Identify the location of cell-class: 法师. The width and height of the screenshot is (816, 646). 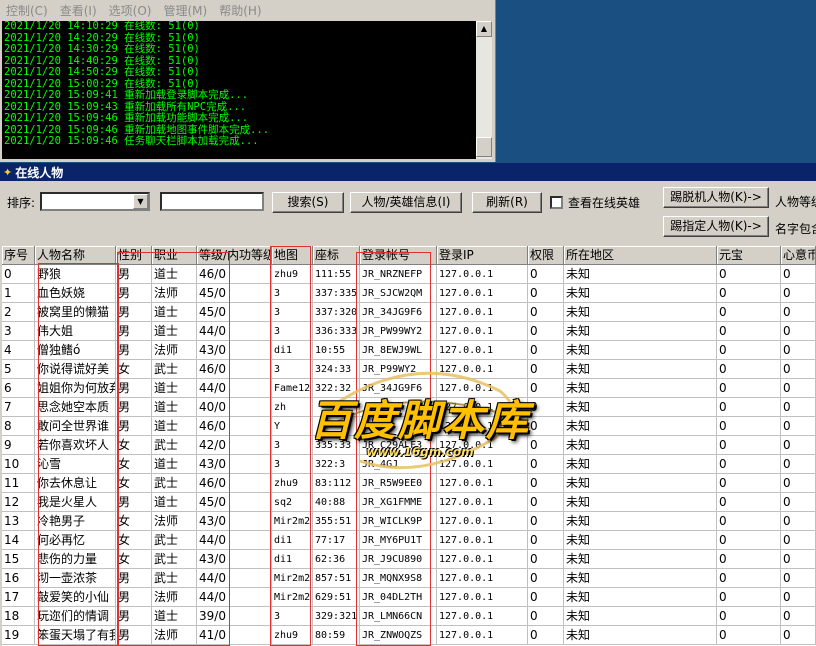
(174, 635).